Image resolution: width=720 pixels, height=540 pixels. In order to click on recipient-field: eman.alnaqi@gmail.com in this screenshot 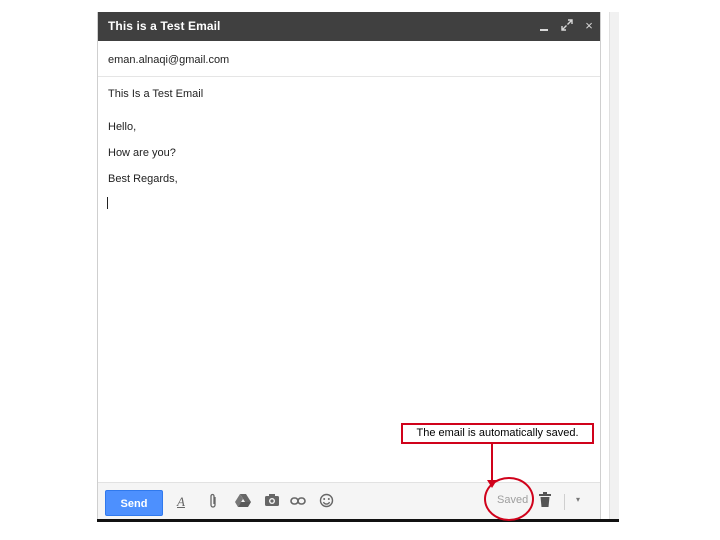, I will do `click(168, 60)`.